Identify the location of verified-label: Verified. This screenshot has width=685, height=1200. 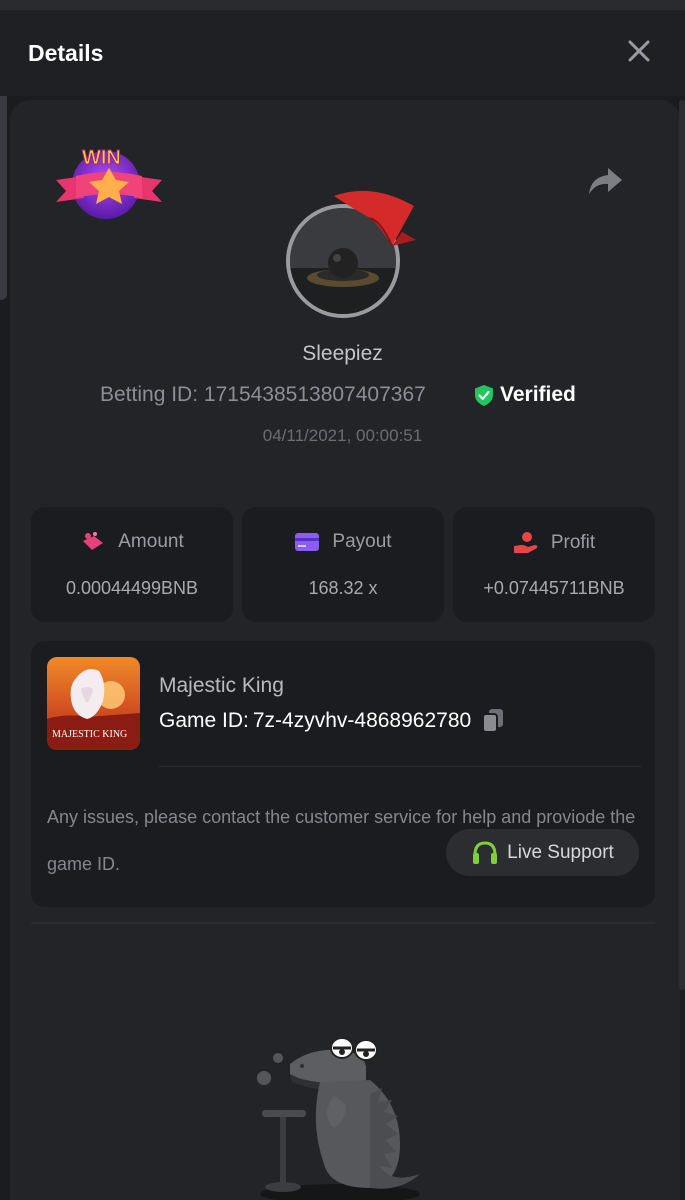
(538, 394).